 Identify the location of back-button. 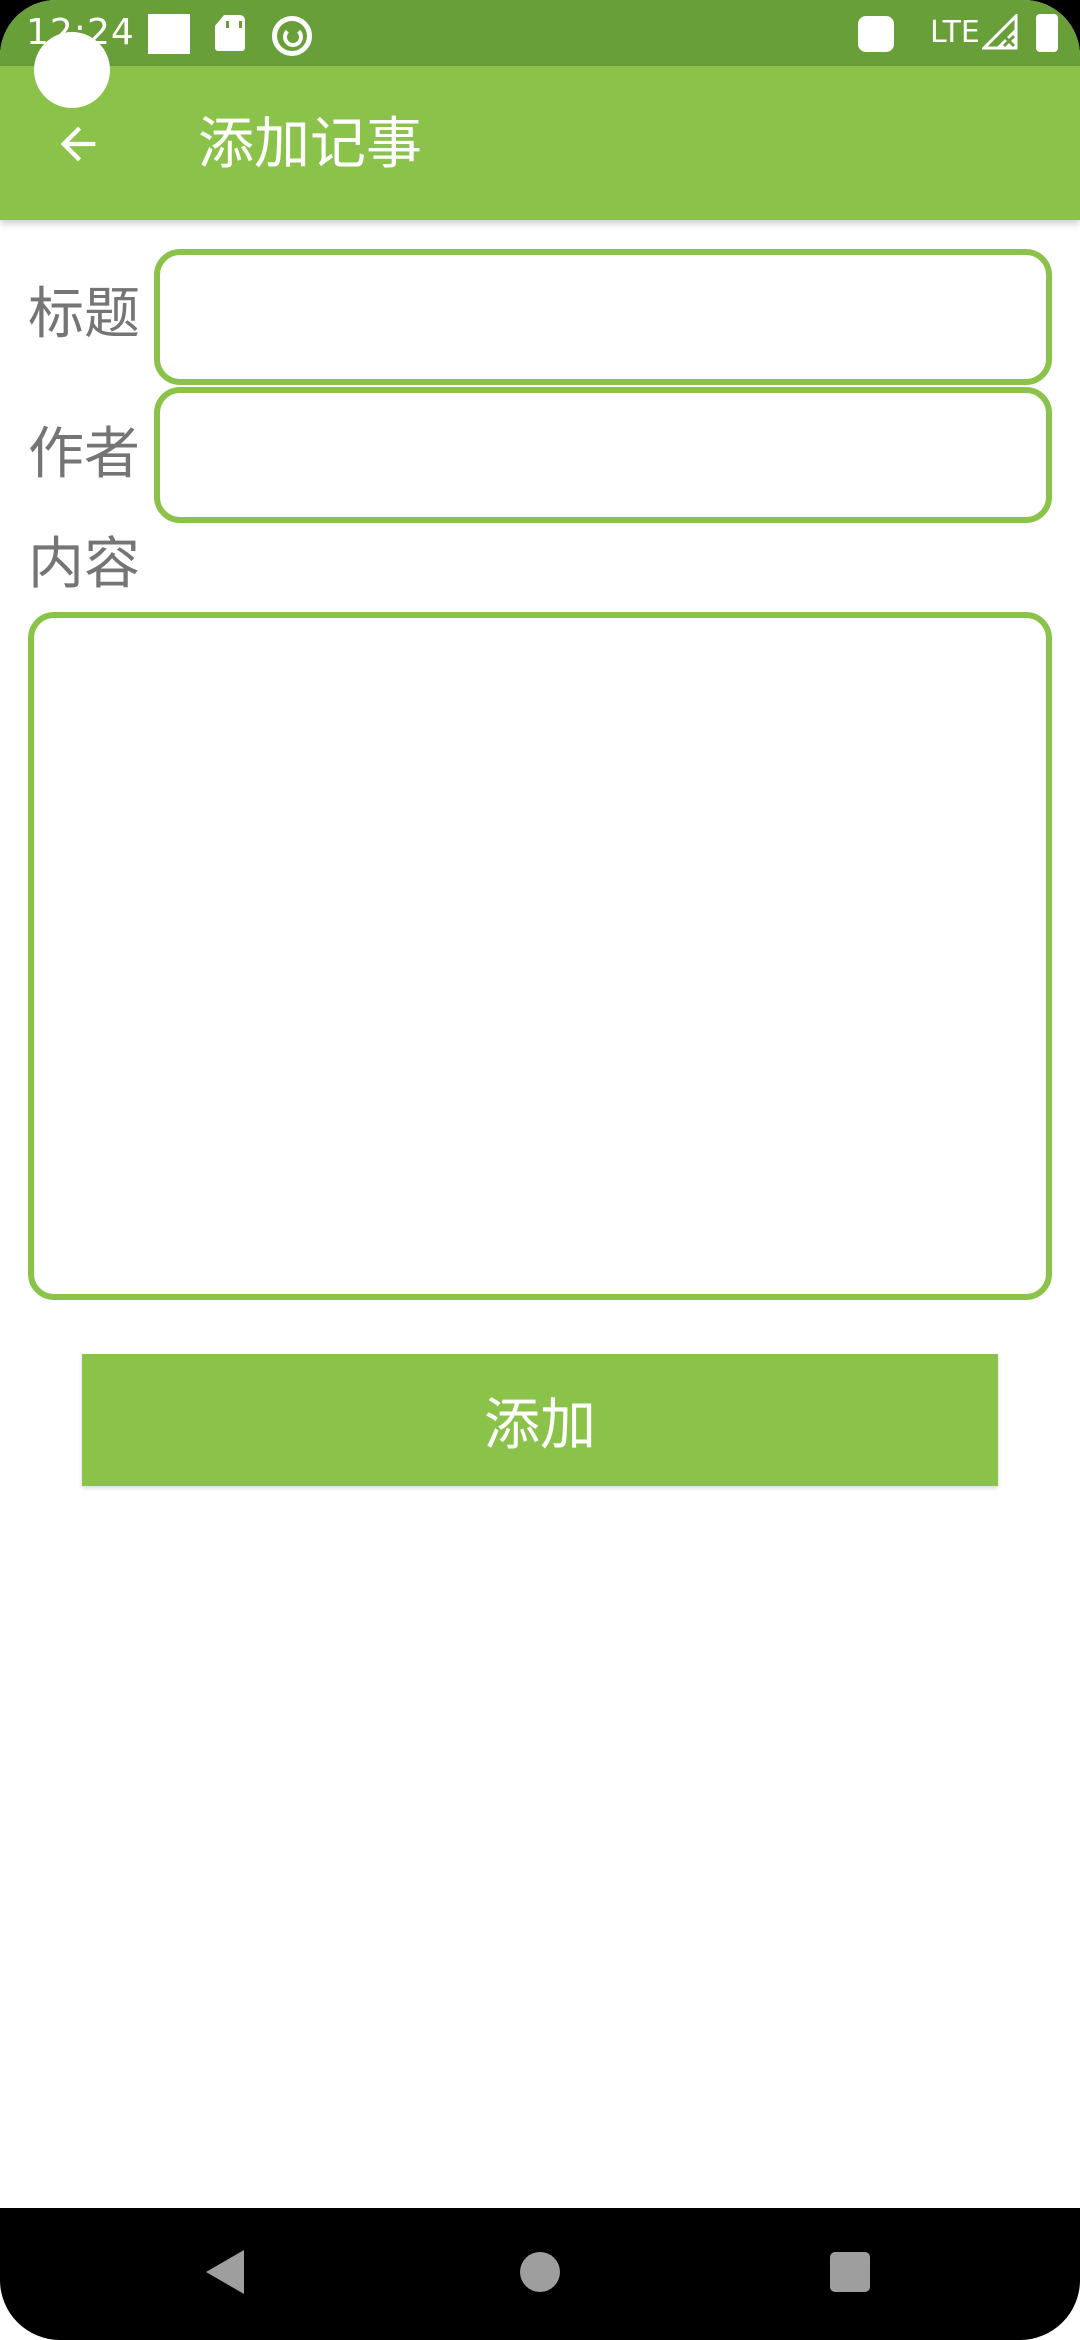
(78, 144).